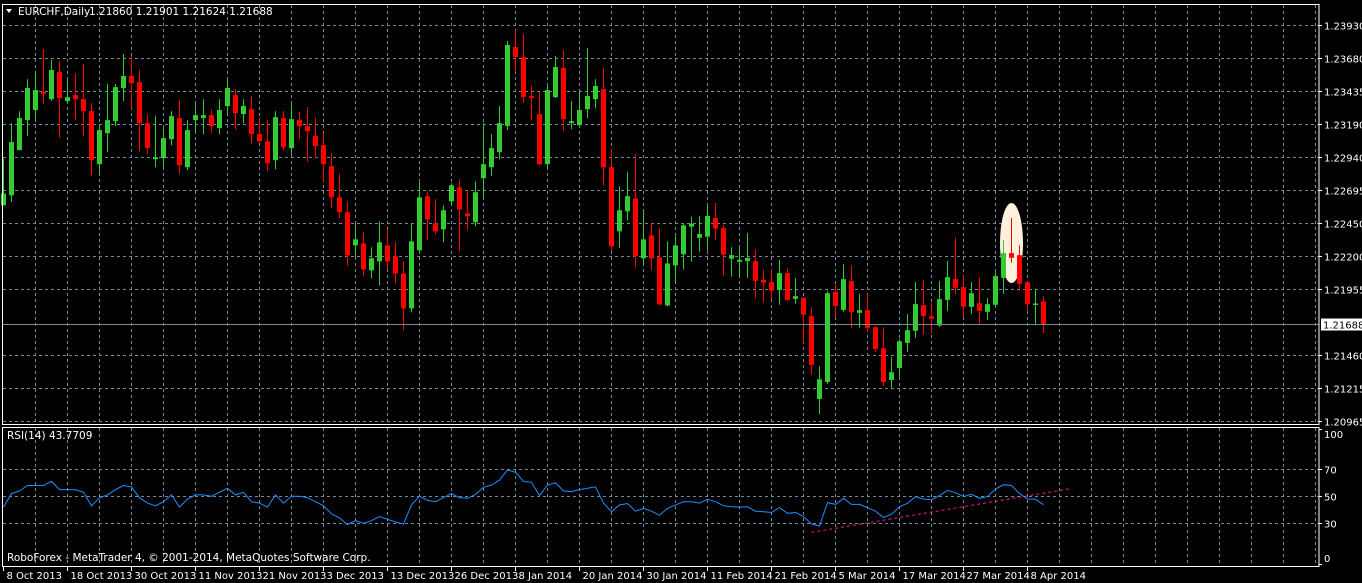 This screenshot has height=583, width=1362. What do you see at coordinates (1330, 525) in the screenshot?
I see `rsi-axis-label: 30` at bounding box center [1330, 525].